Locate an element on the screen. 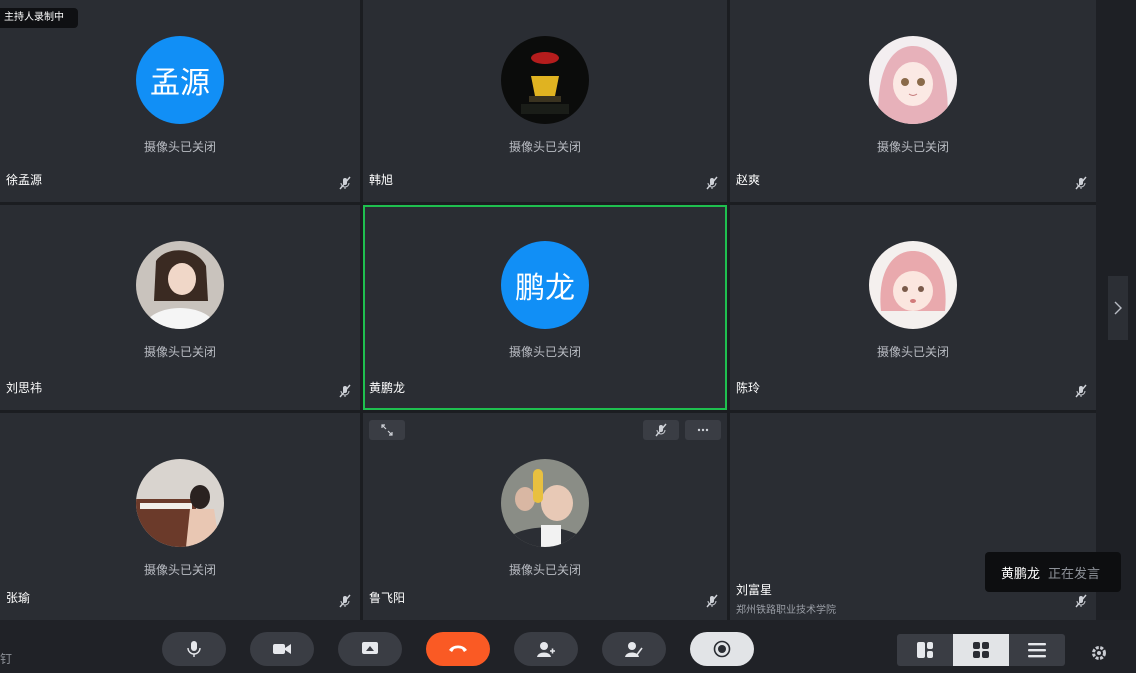  layout-list-button is located at coordinates (1037, 650).